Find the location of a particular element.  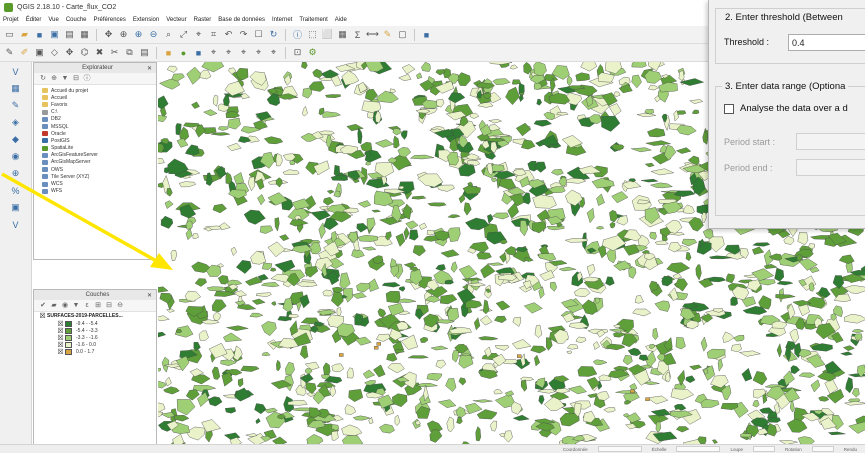

legend-item: ☒ 0.0 - 1.7 is located at coordinates (95, 352).